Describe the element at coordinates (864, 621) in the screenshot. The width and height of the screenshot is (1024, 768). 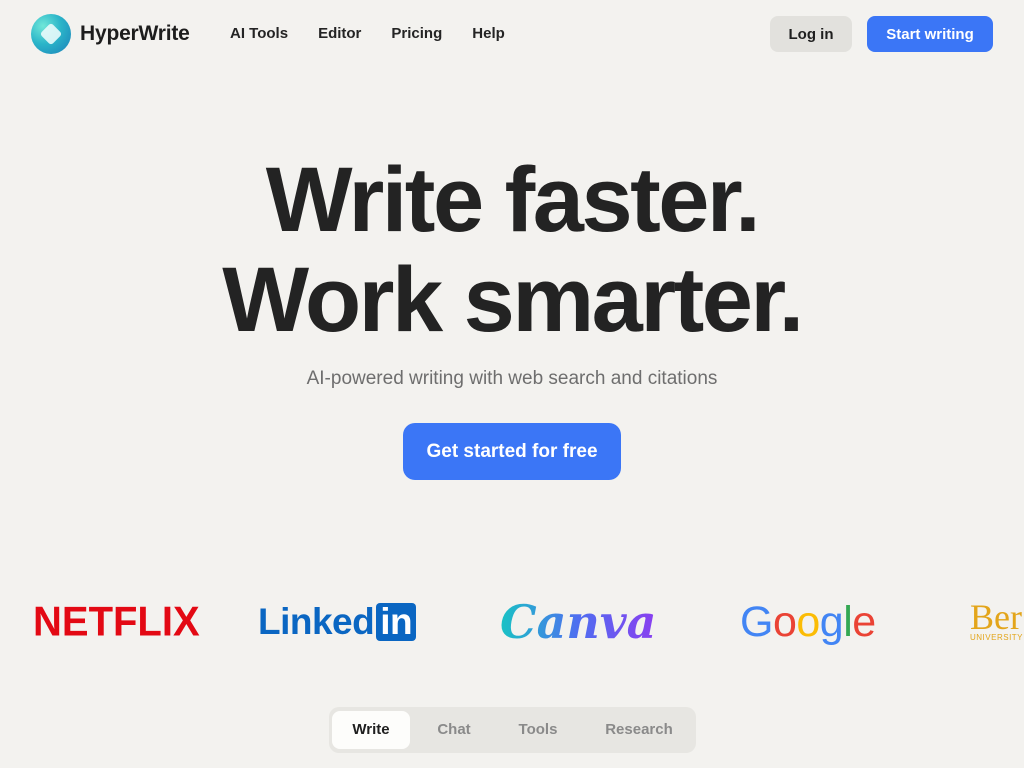
I see `google-letter: e` at that location.